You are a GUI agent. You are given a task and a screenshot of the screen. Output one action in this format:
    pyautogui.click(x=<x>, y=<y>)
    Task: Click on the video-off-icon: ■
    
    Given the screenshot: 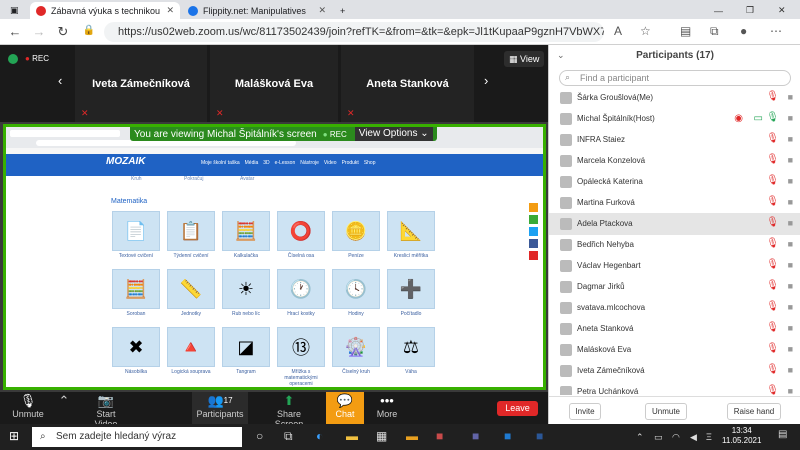 What is the action you would take?
    pyautogui.click(x=790, y=390)
    